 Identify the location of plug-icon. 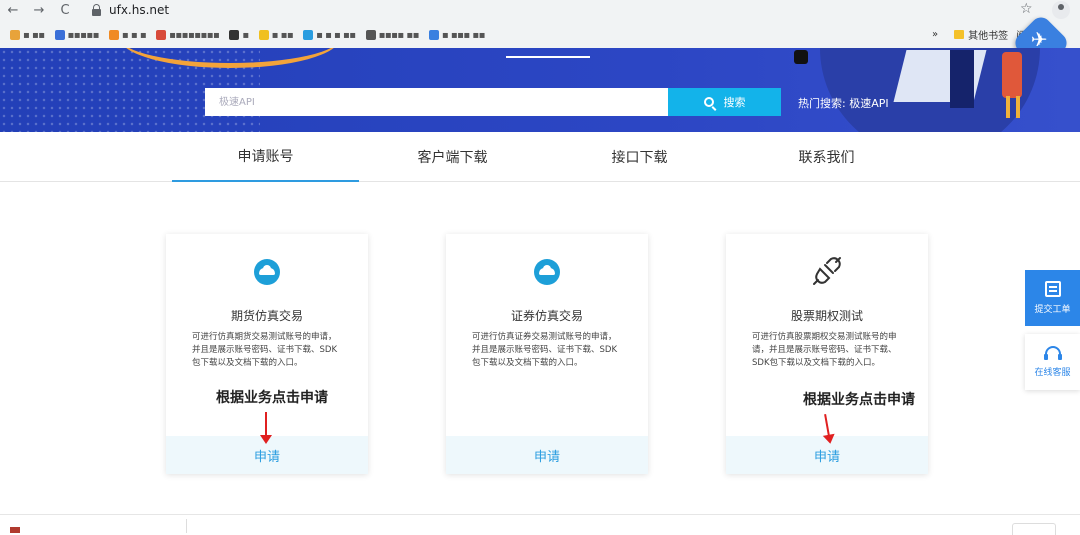
(827, 271).